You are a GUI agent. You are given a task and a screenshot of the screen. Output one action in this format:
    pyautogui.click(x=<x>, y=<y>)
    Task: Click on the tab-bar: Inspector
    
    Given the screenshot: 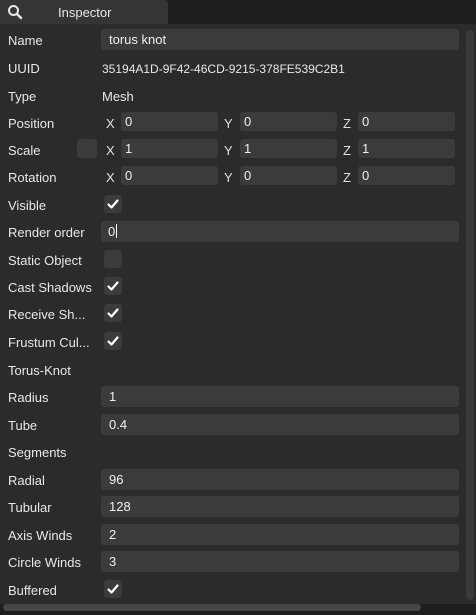 What is the action you would take?
    pyautogui.click(x=238, y=12)
    